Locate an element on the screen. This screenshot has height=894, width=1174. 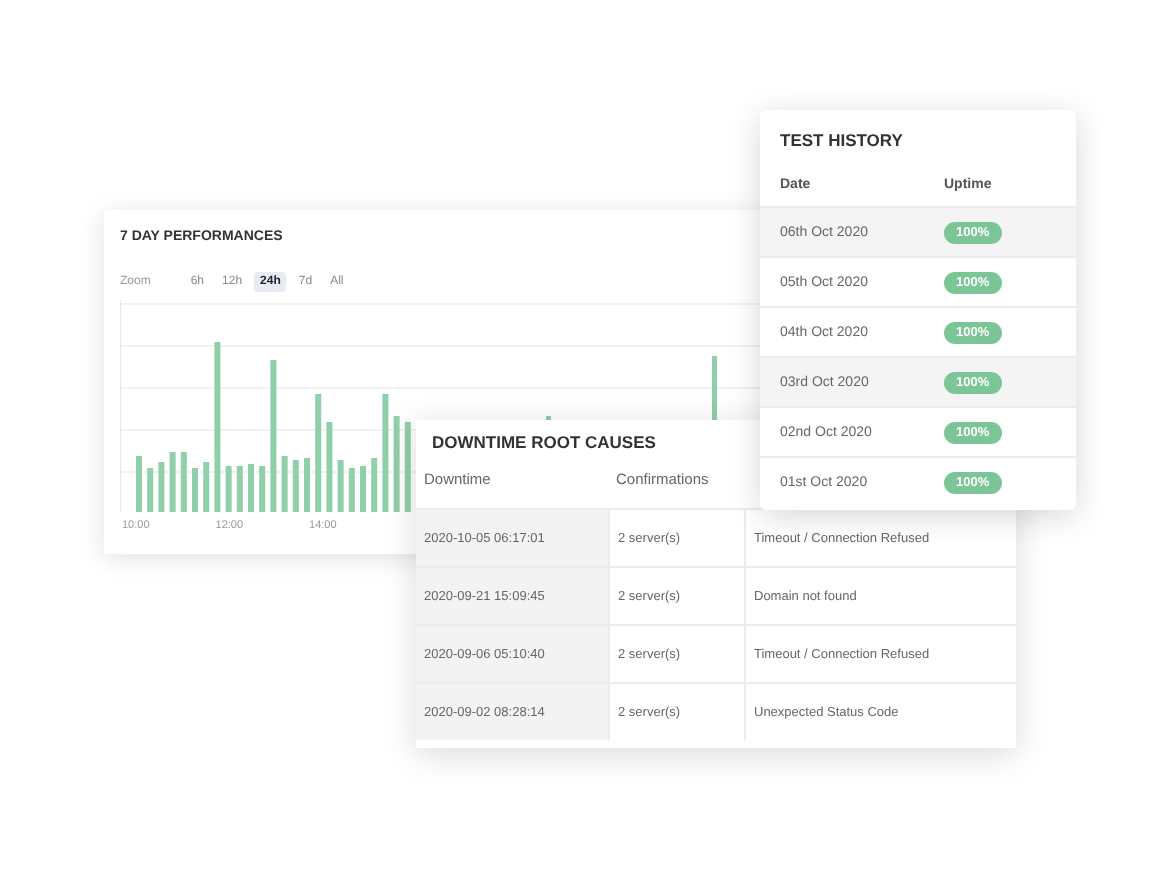
card-title: DOWNTIME ROOT CAUSES is located at coordinates (544, 442).